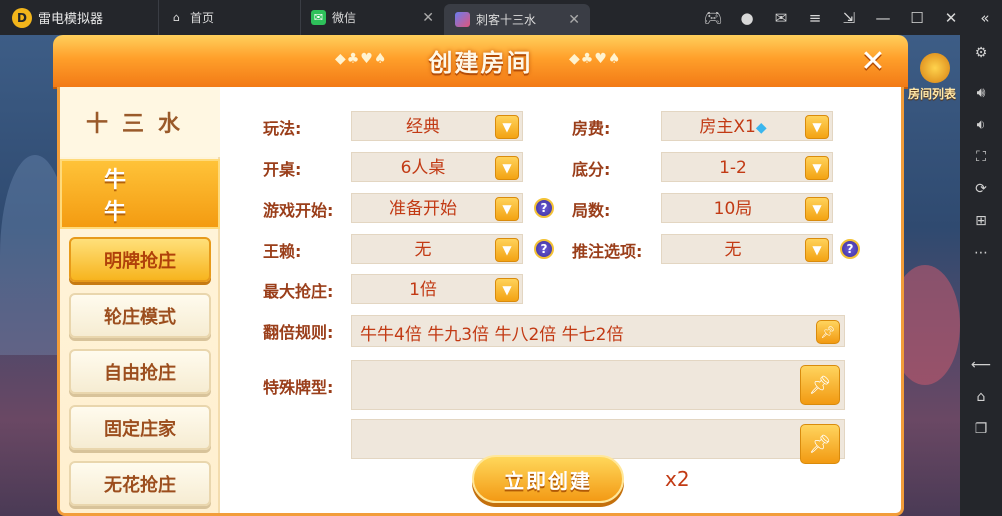 The width and height of the screenshot is (1002, 516). Describe the element at coordinates (372, 17) in the screenshot. I see `tab-wechat: ✉ 微信 ✕` at that location.